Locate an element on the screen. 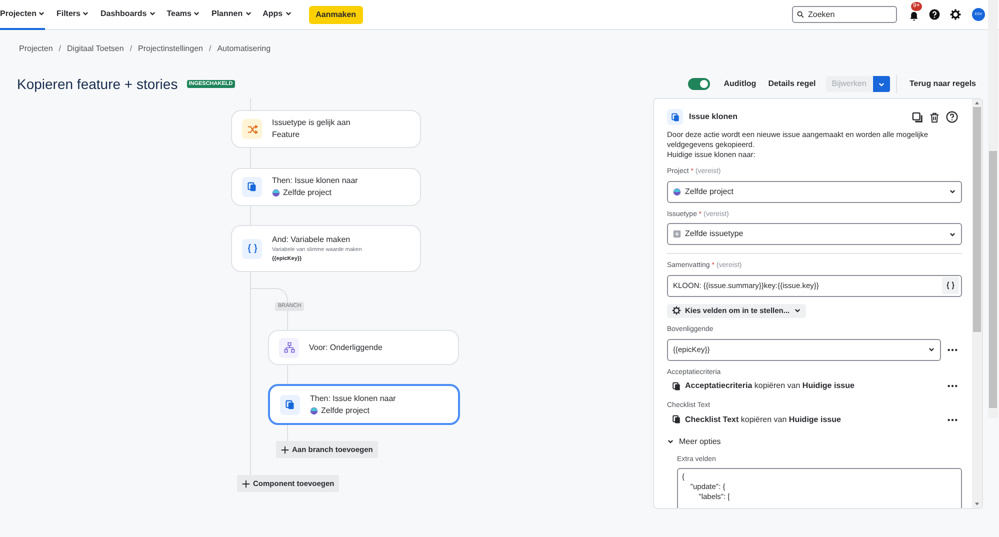 The width and height of the screenshot is (999, 537). delete-icon is located at coordinates (934, 117).